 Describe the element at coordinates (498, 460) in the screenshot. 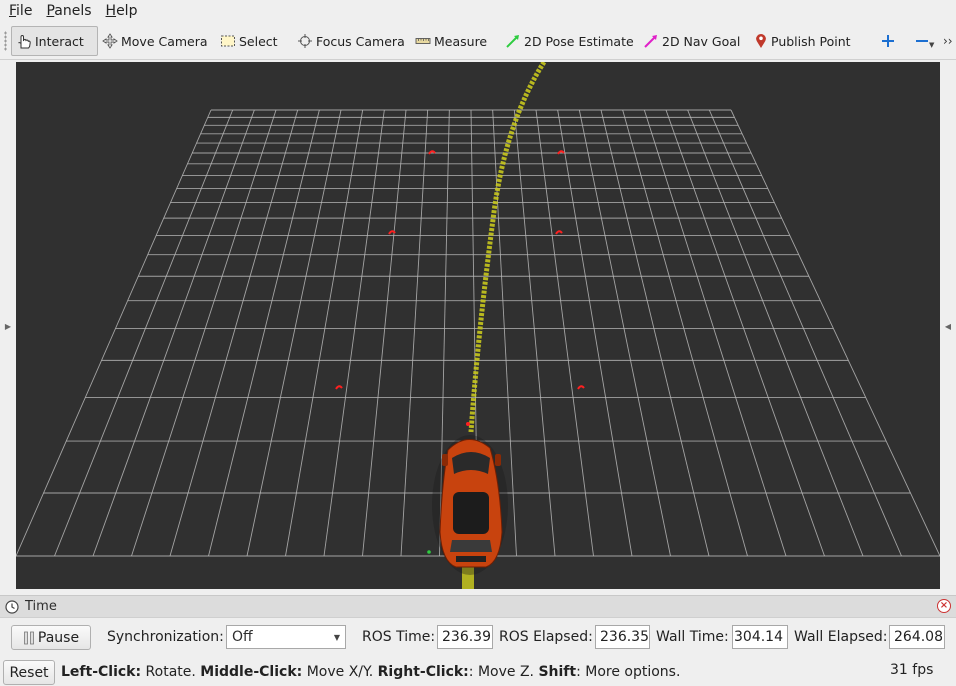

I see `car-mirror-right` at that location.